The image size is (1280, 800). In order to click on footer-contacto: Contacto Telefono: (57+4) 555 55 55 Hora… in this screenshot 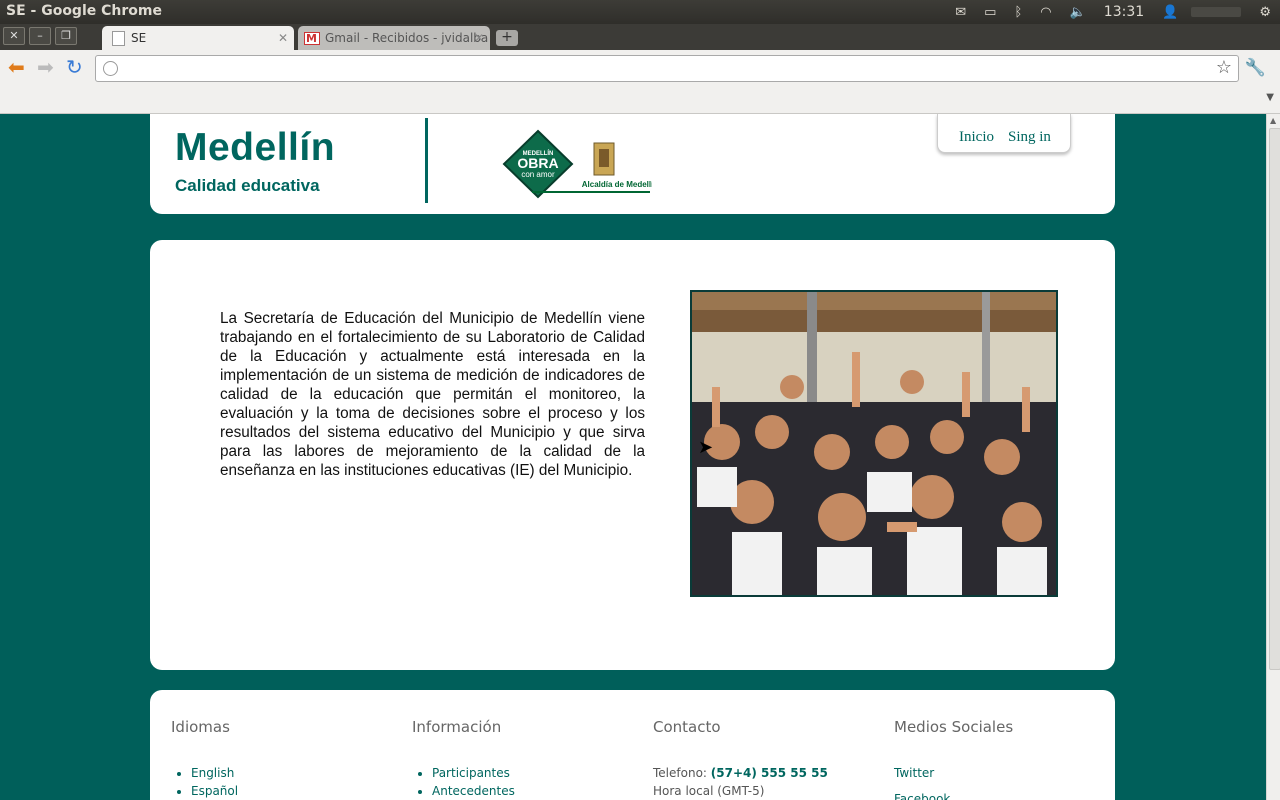, I will do `click(740, 759)`.